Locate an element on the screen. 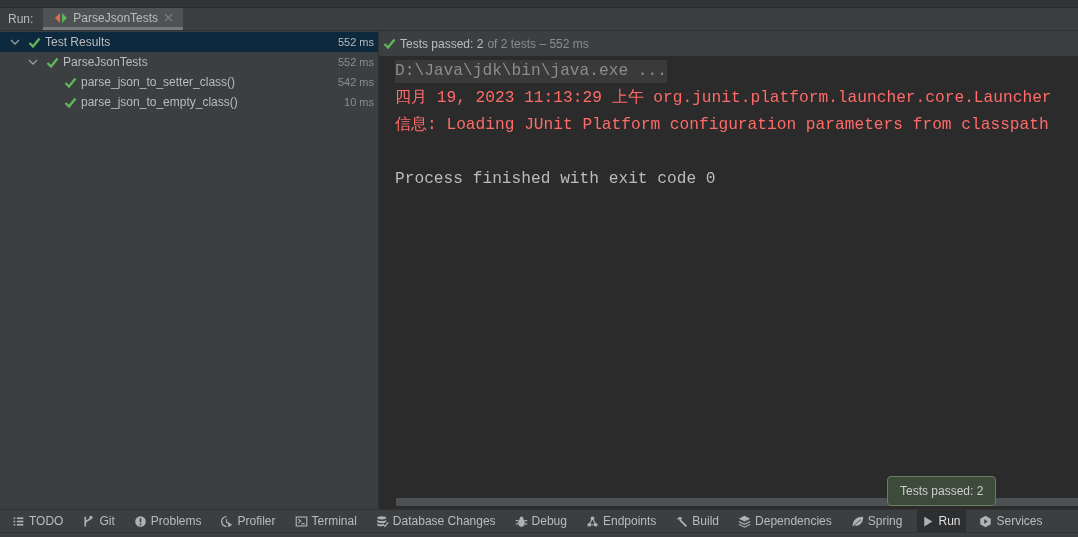 This screenshot has width=1078, height=537. tooltip: Tests passed: 2 is located at coordinates (942, 491).